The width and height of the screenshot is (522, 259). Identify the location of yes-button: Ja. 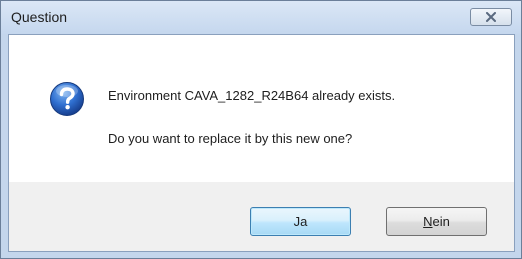
(300, 221).